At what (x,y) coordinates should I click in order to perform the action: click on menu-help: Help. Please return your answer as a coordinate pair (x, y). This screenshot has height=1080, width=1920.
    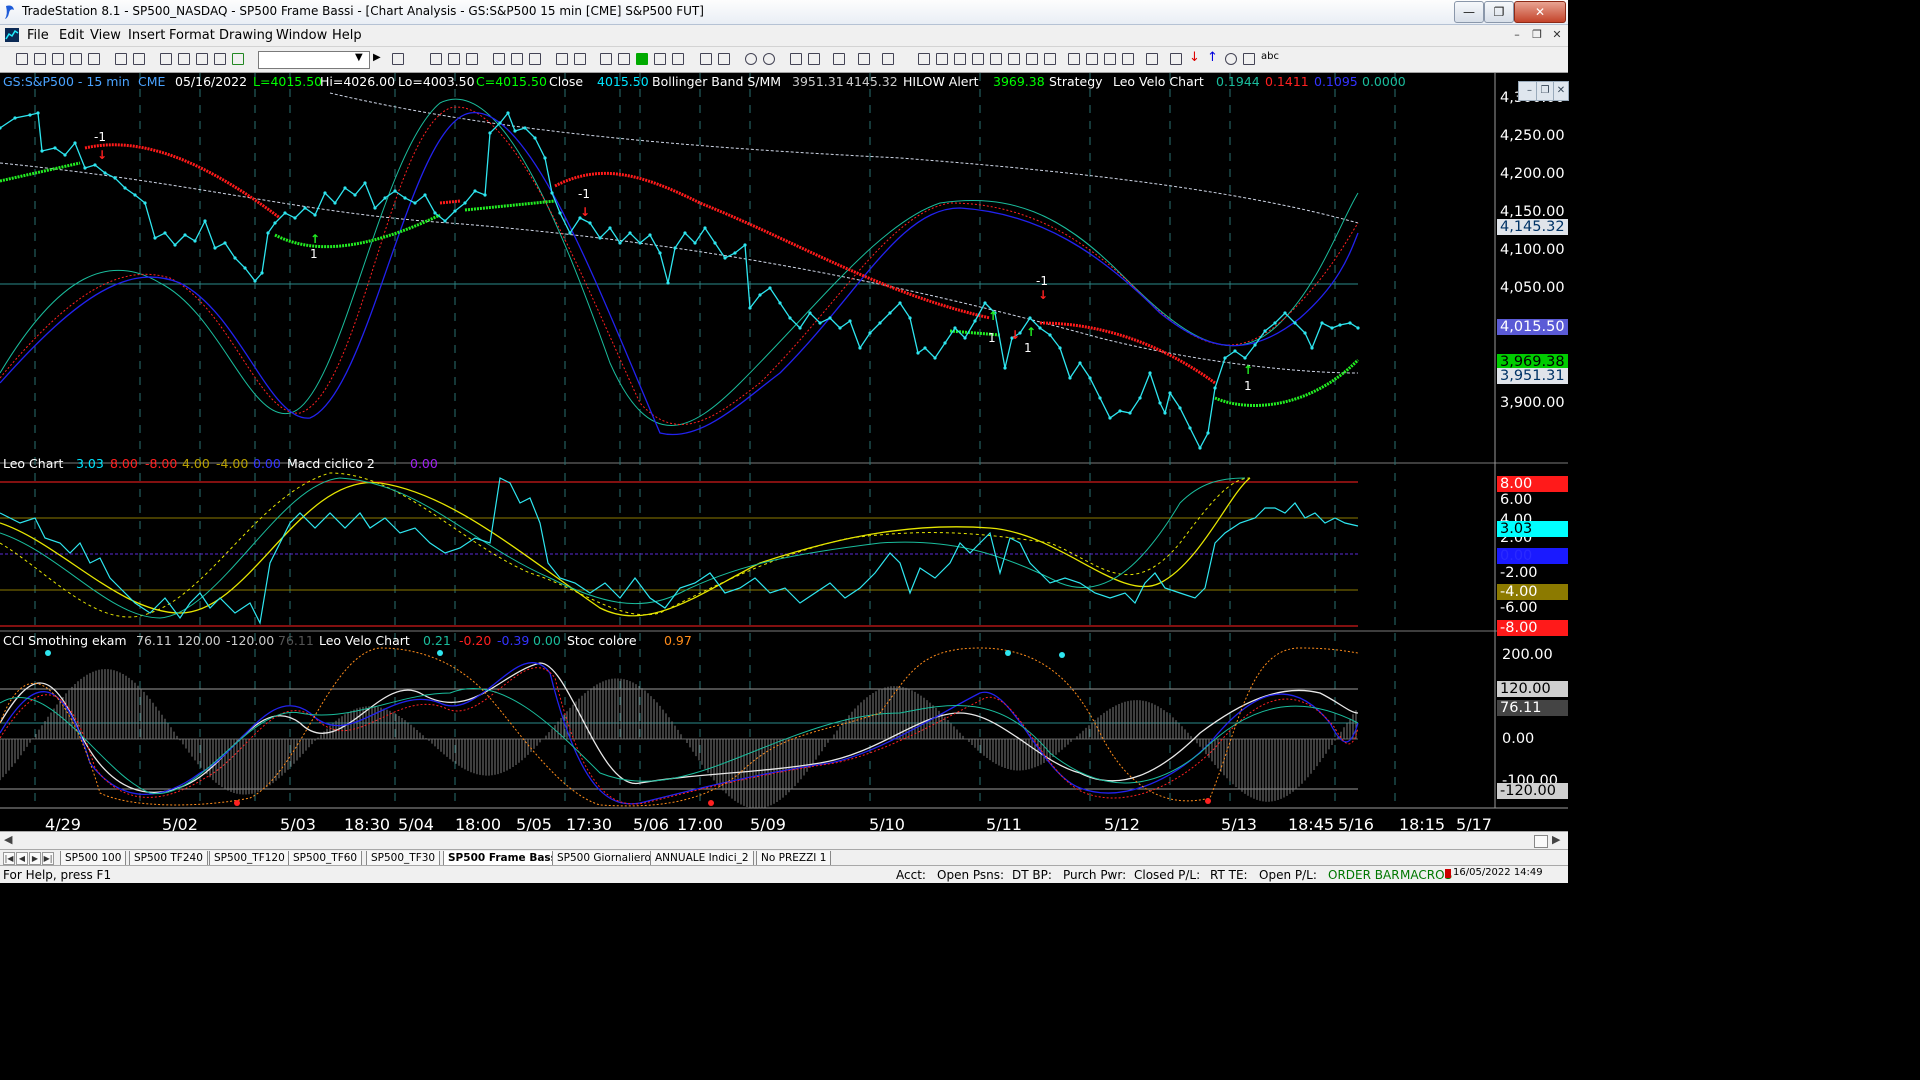
    Looking at the image, I should click on (347, 35).